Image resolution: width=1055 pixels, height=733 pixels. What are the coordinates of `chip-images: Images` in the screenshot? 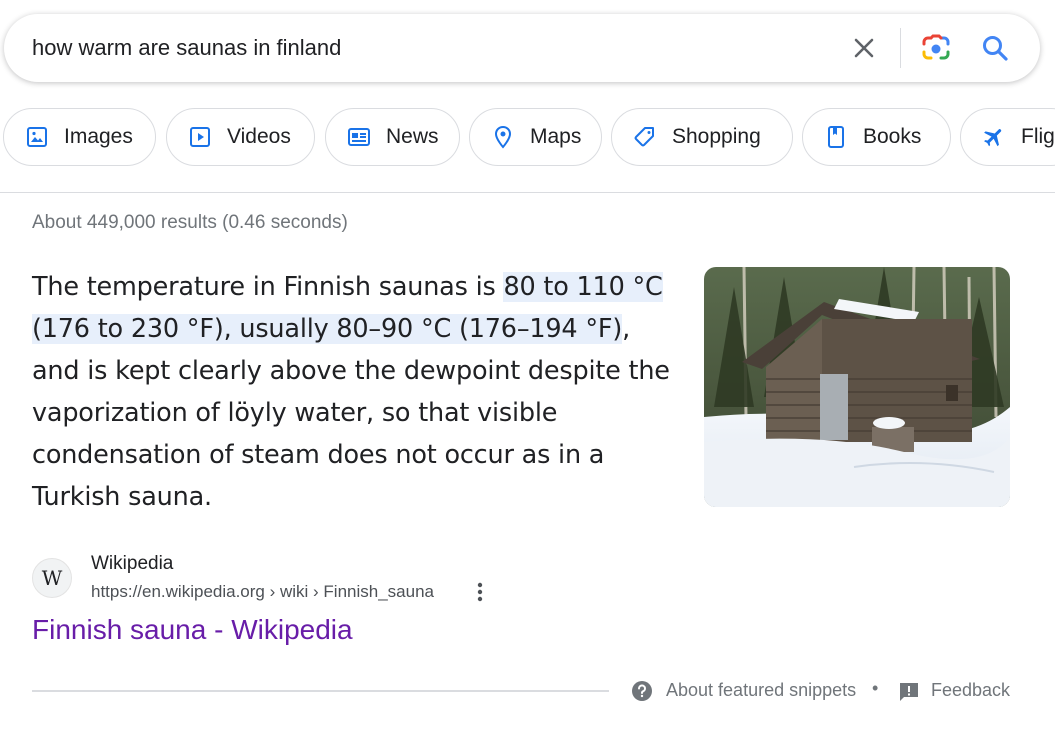 It's located at (79, 137).